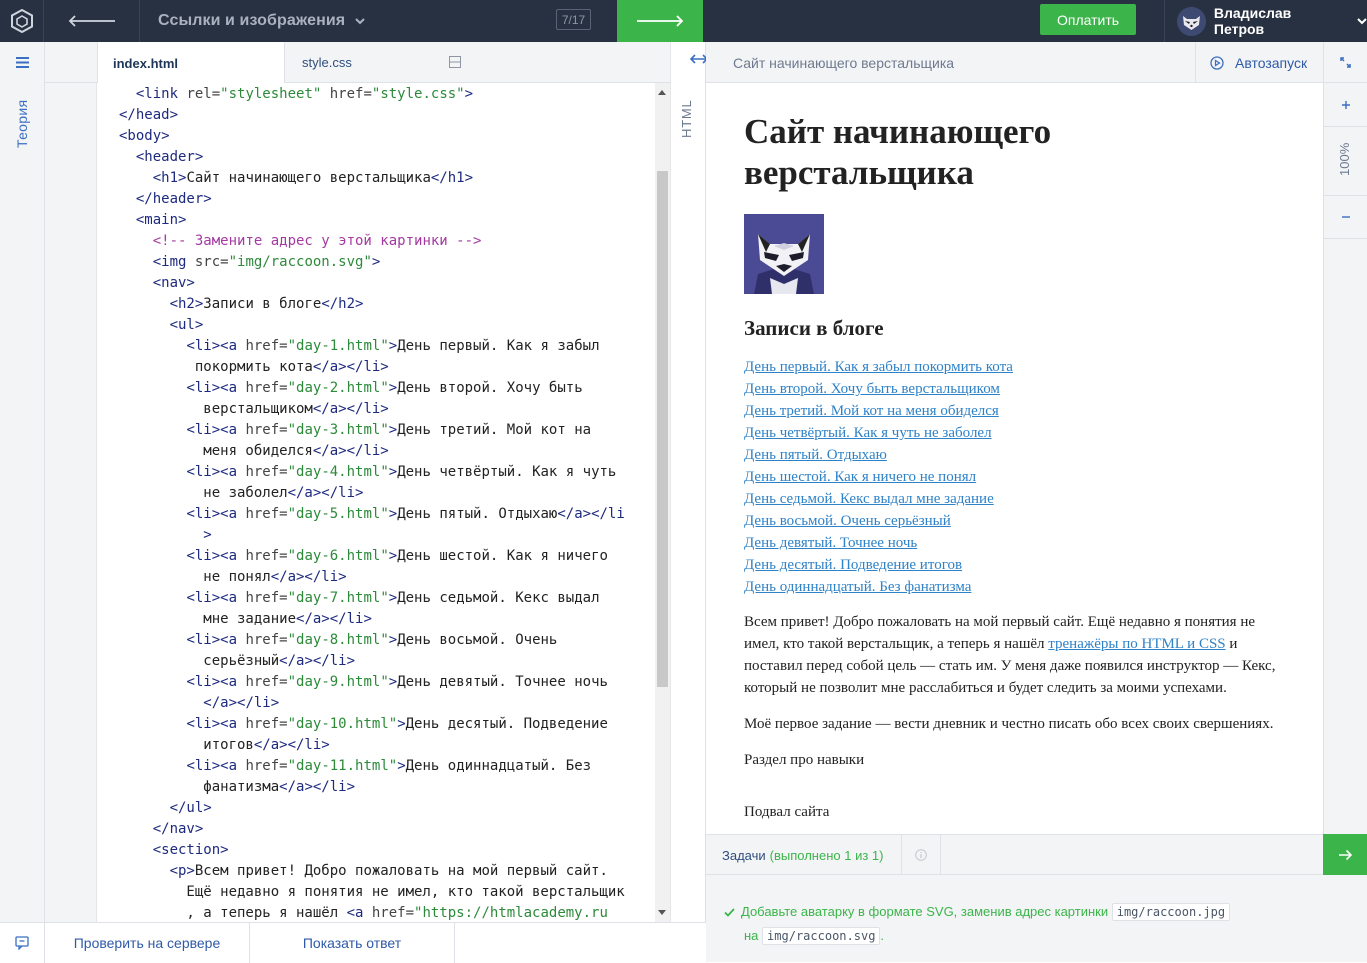 The image size is (1367, 963). What do you see at coordinates (261, 21) in the screenshot?
I see `course-title-dropdown: Ссылки и изображения` at bounding box center [261, 21].